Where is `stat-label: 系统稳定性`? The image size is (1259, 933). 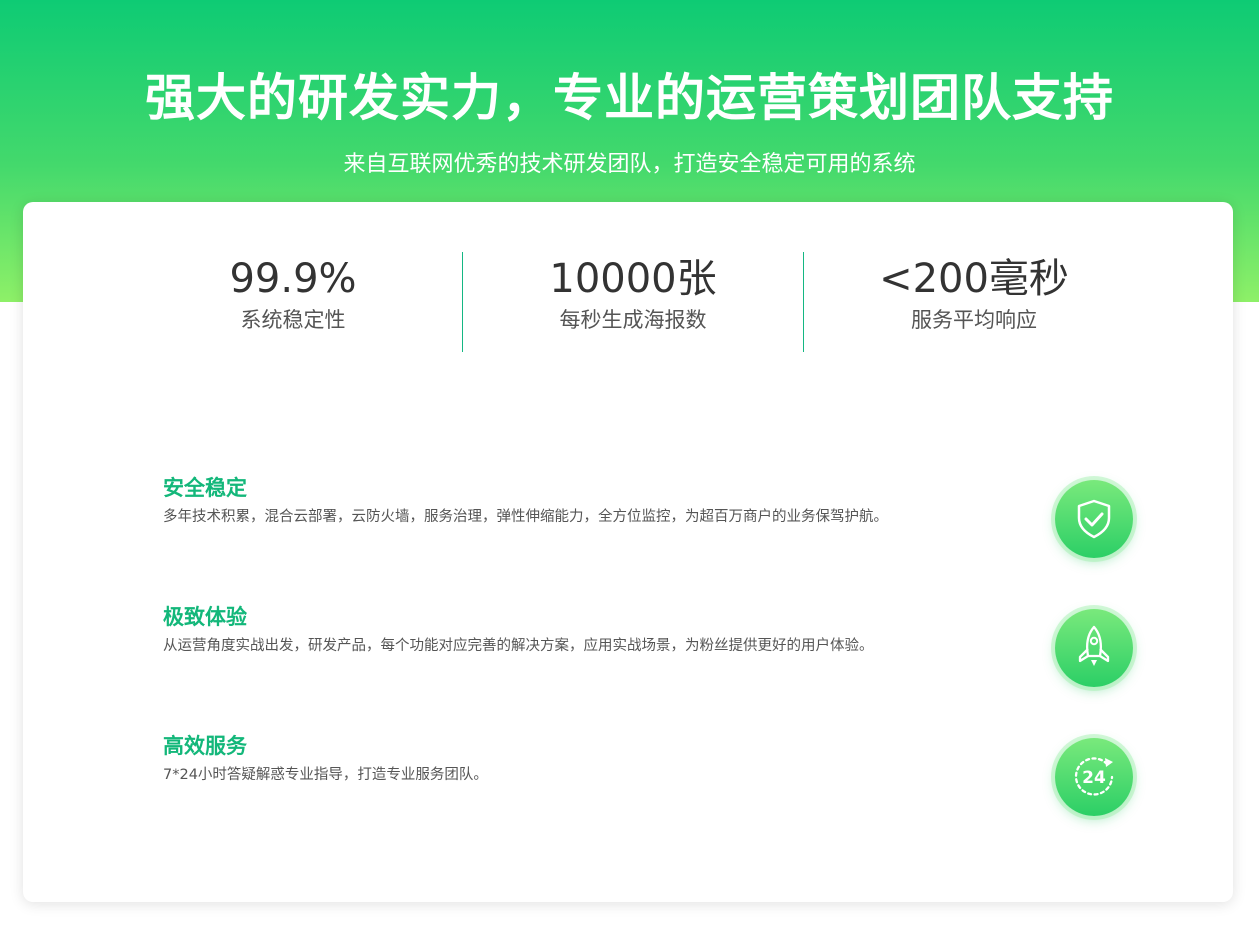 stat-label: 系统稳定性 is located at coordinates (293, 320).